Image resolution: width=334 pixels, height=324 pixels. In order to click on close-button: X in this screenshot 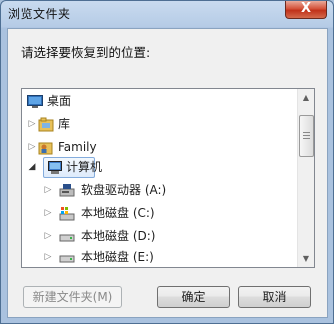, I will do `click(306, 10)`.